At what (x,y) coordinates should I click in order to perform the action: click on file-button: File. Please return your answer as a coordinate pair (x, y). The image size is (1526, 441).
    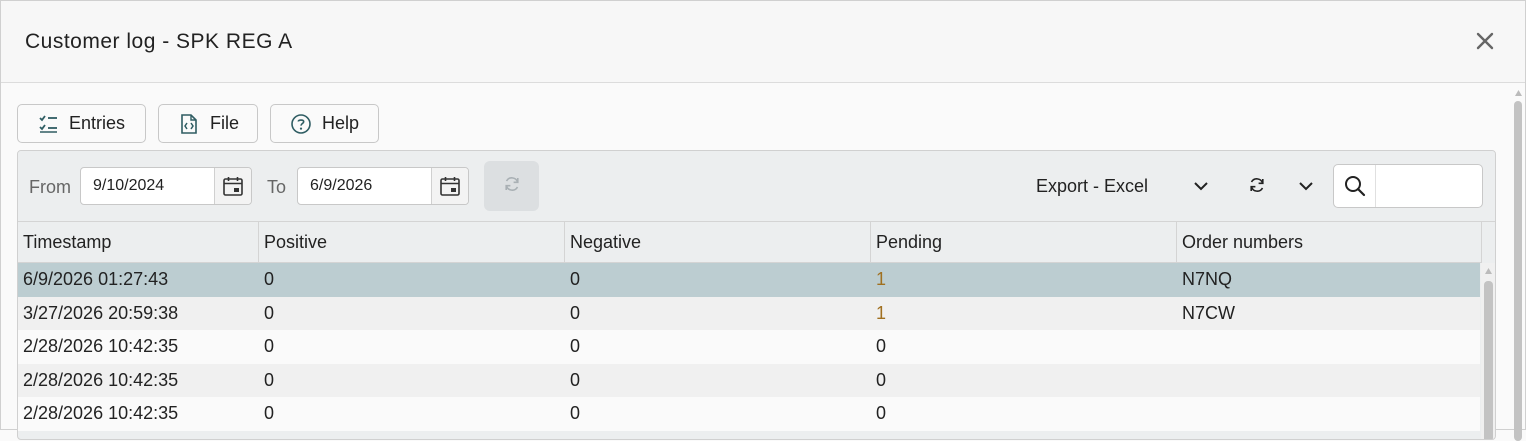
    Looking at the image, I should click on (208, 123).